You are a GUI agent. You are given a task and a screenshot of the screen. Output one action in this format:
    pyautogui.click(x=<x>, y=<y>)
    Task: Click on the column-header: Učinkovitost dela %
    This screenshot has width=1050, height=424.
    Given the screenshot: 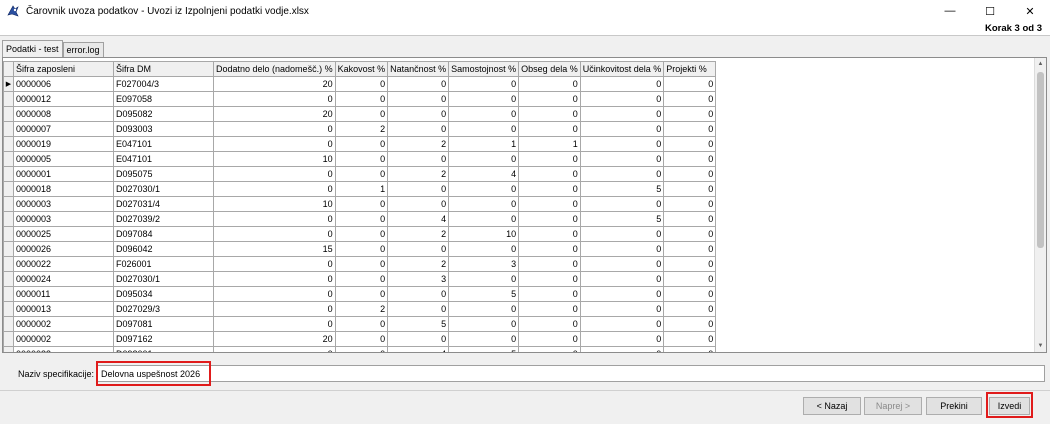 What is the action you would take?
    pyautogui.click(x=622, y=69)
    